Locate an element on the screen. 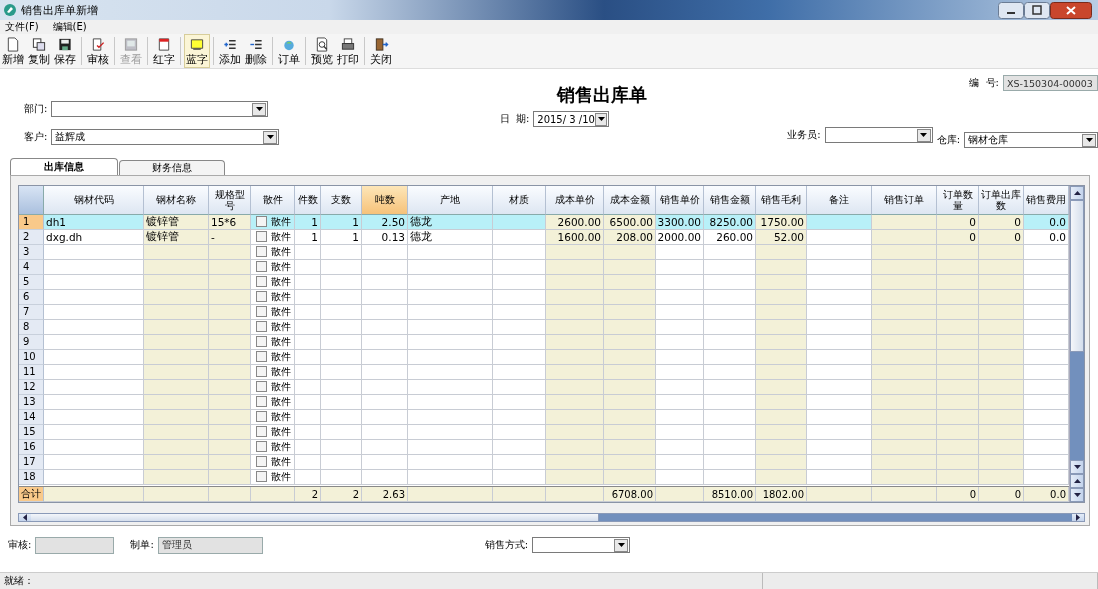 The width and height of the screenshot is (1098, 589). toolbar-button: 预览 is located at coordinates (322, 51).